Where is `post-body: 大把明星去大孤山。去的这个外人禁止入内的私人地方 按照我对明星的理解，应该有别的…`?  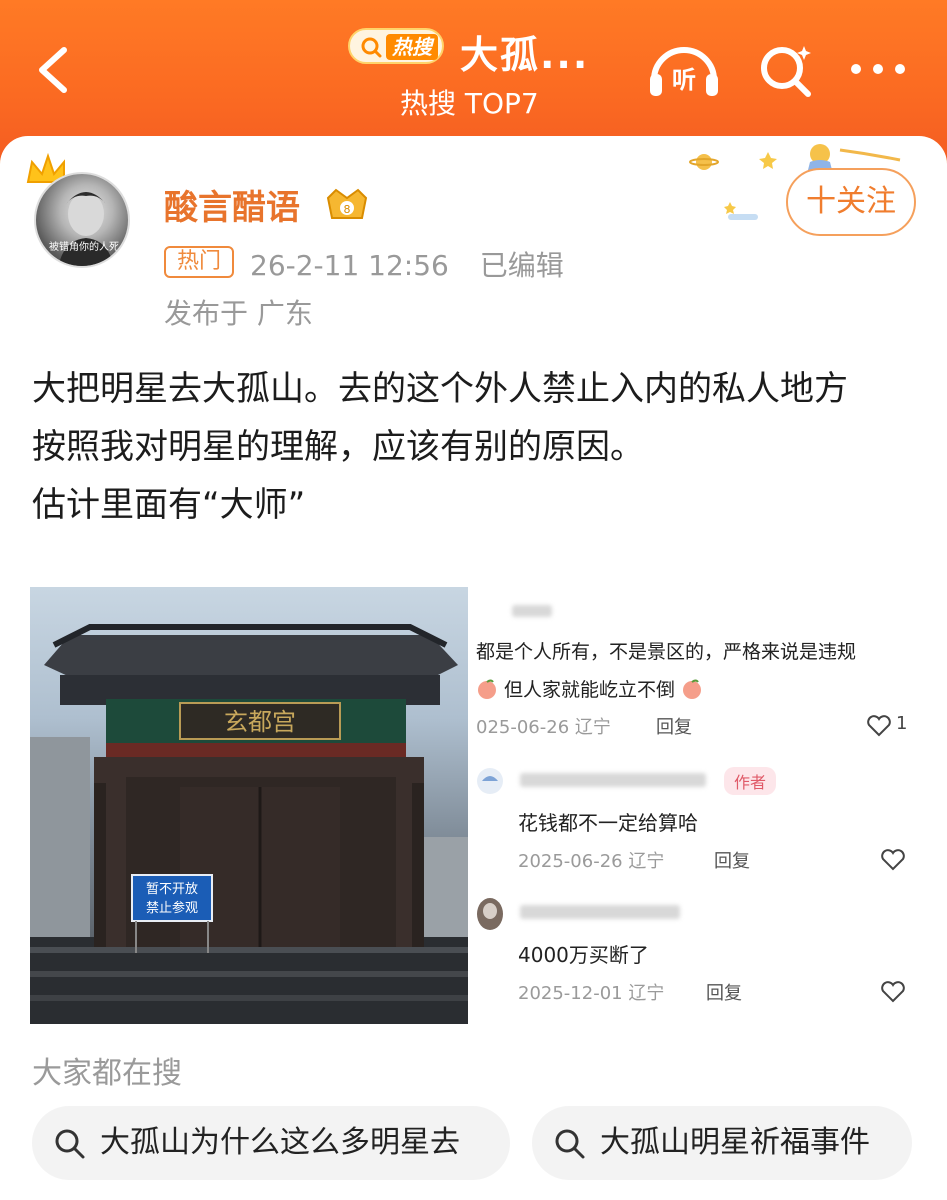
post-body: 大把明星去大孤山。去的这个外人禁止入内的私人地方 按照我对明星的理解，应该有别的… is located at coordinates (477, 447).